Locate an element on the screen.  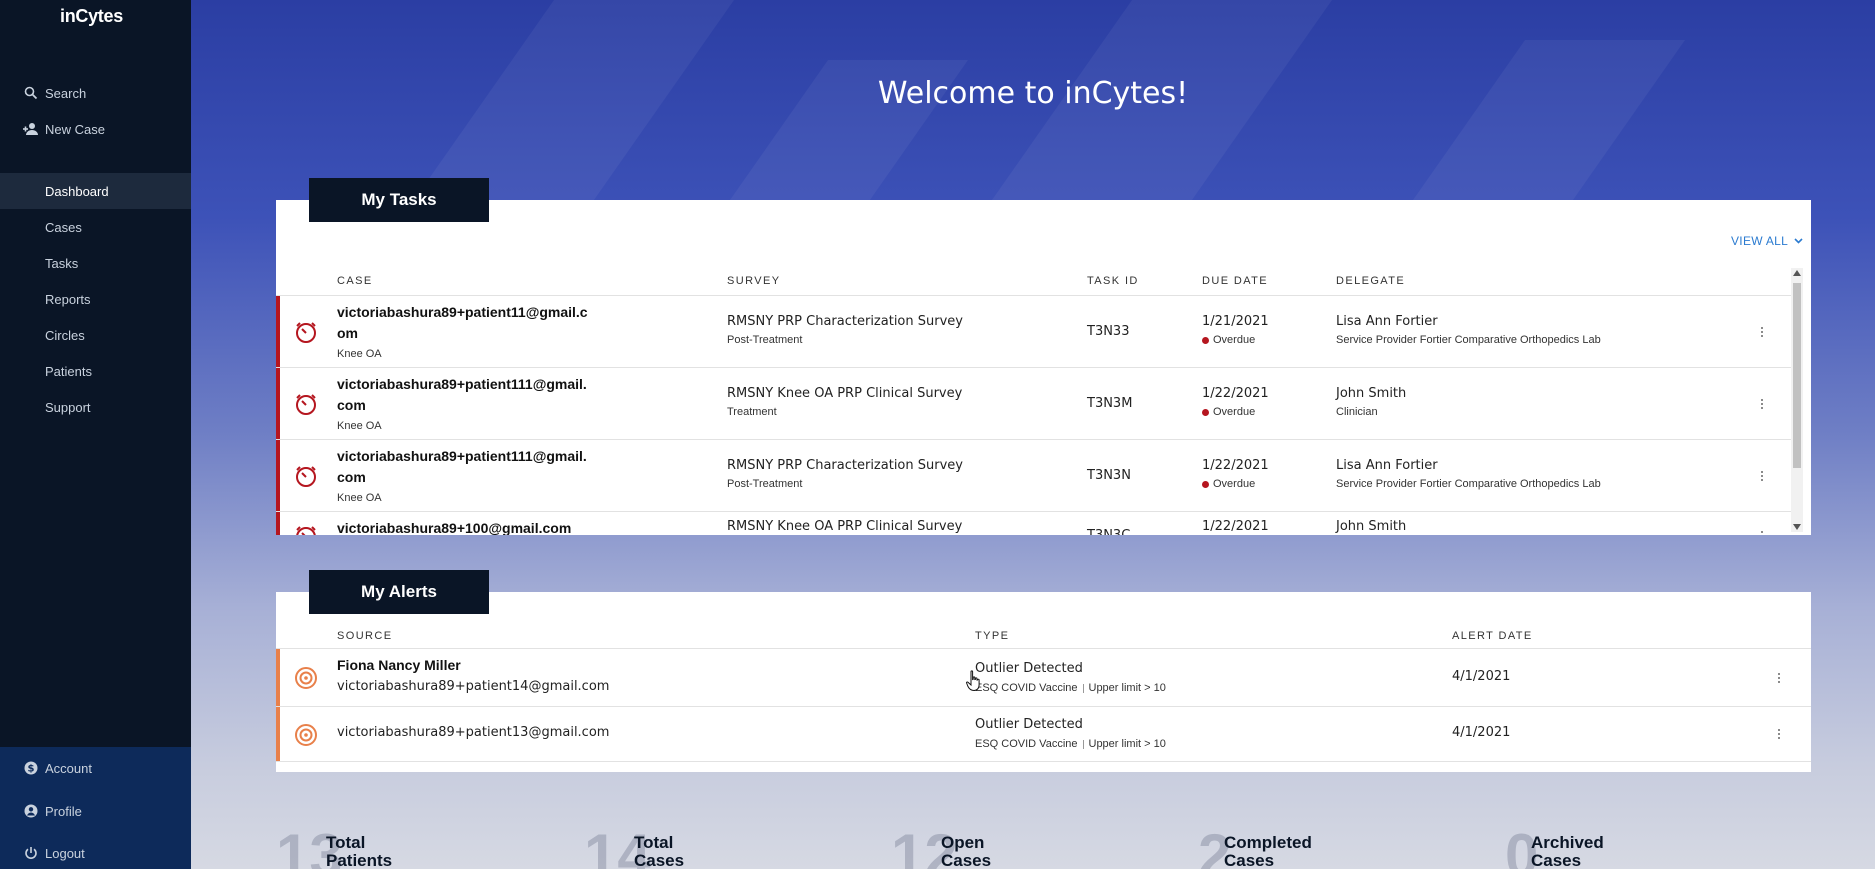
sidebar-item-cases: Cases is located at coordinates (95, 227).